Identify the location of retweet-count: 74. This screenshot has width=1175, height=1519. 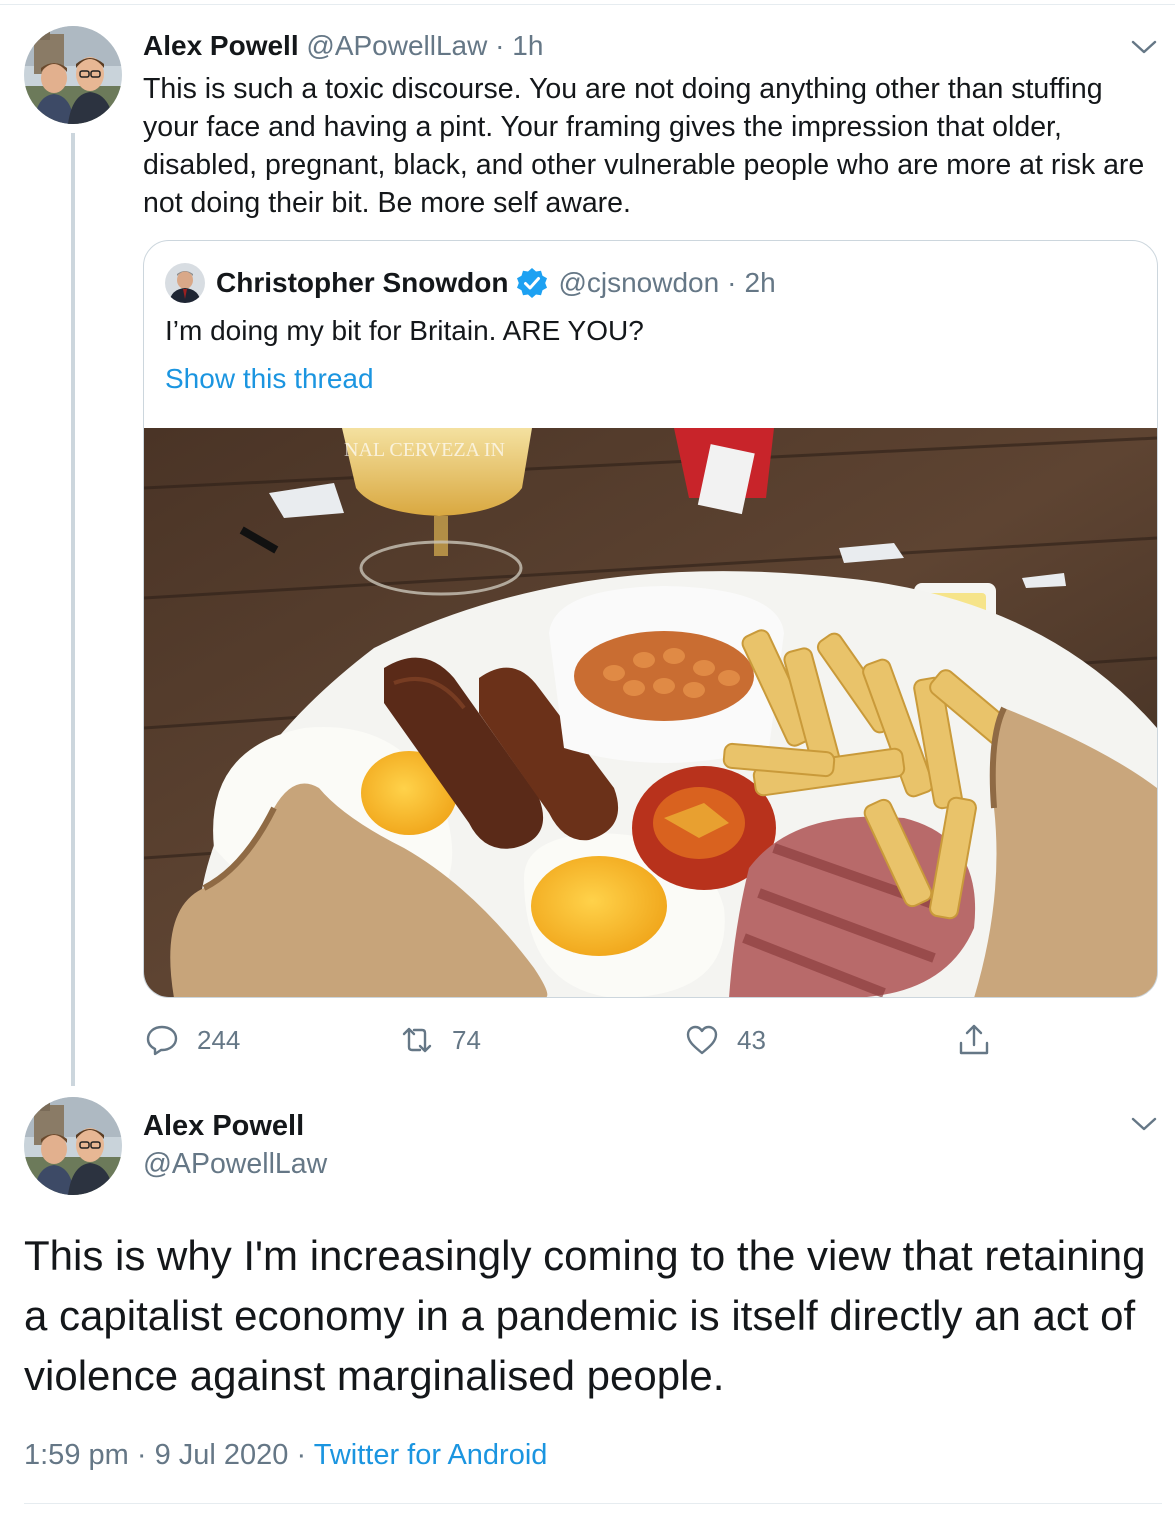
(466, 1039).